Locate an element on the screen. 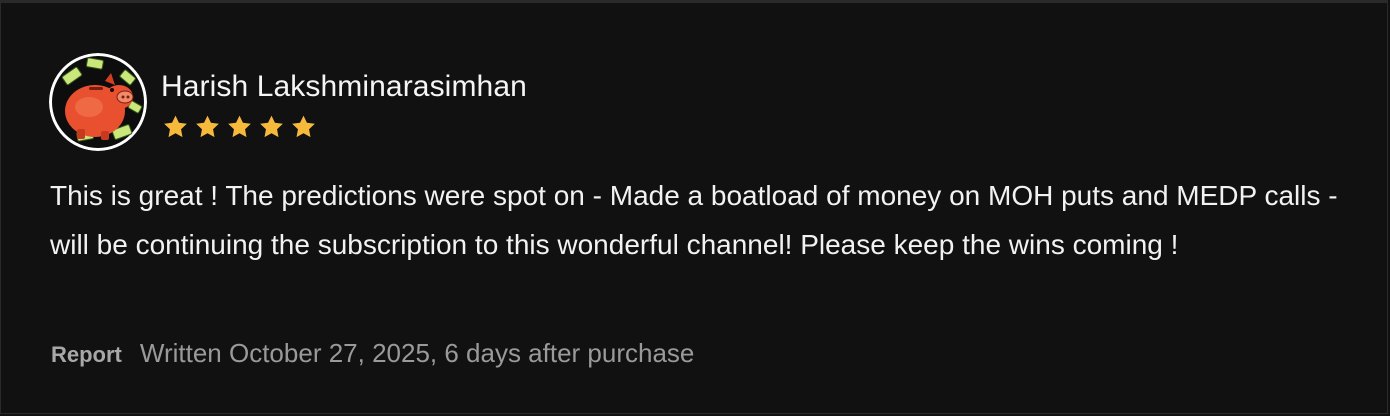 The image size is (1390, 416). avatar is located at coordinates (98, 102).